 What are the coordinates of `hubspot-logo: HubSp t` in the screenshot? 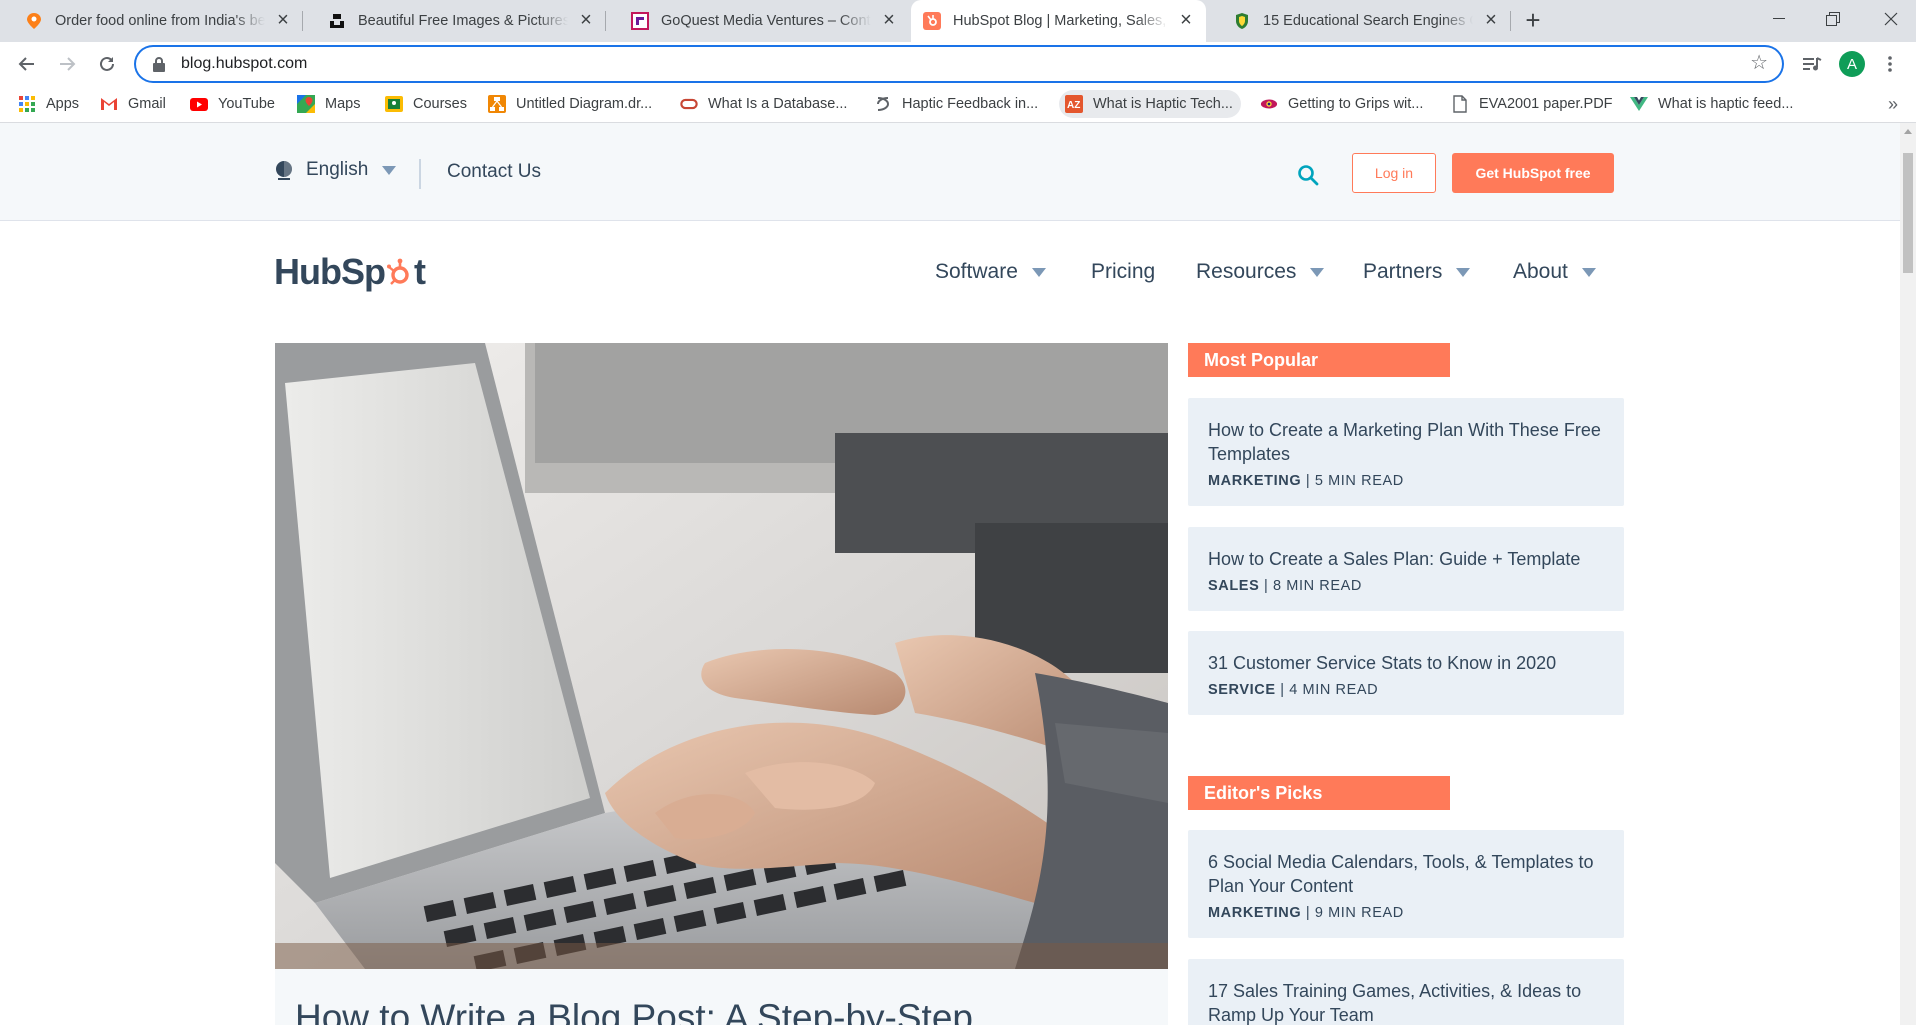 It's located at (350, 272).